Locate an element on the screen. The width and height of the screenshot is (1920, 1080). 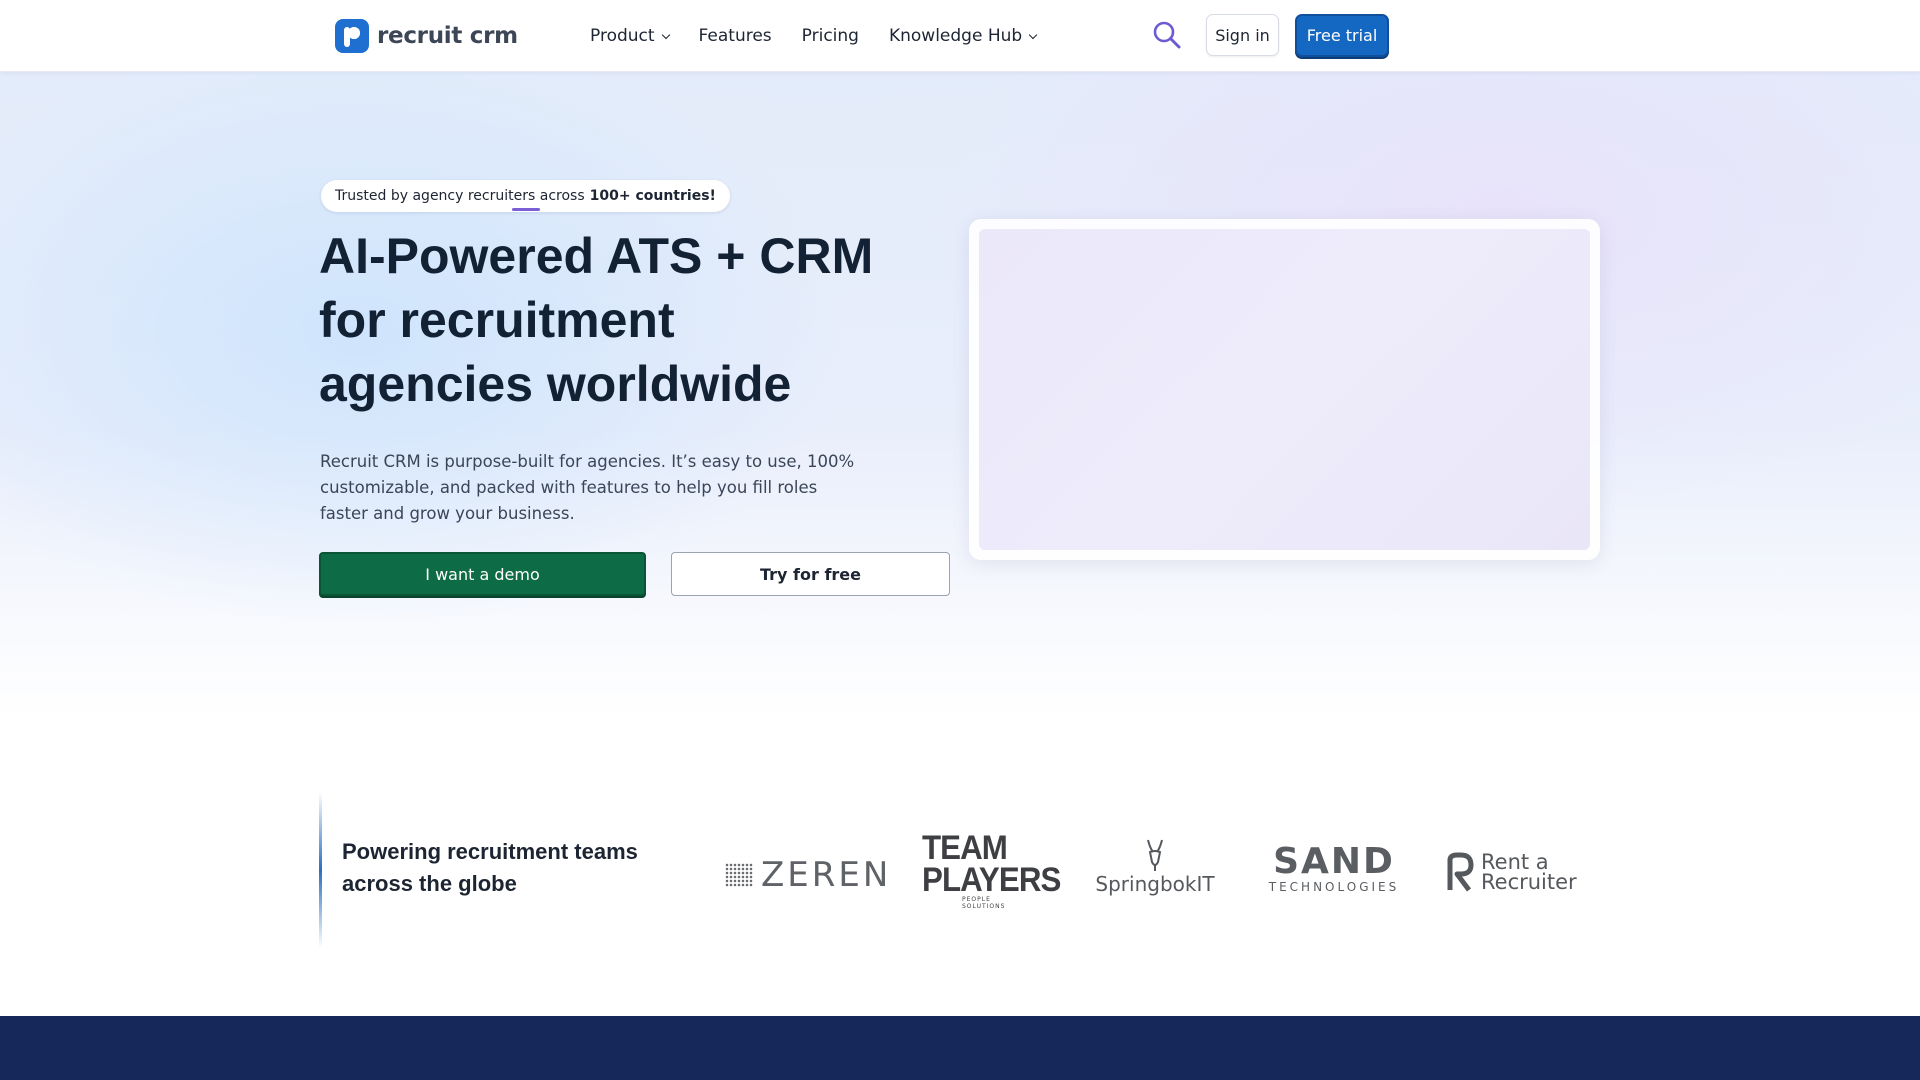
search-button is located at coordinates (1167, 35).